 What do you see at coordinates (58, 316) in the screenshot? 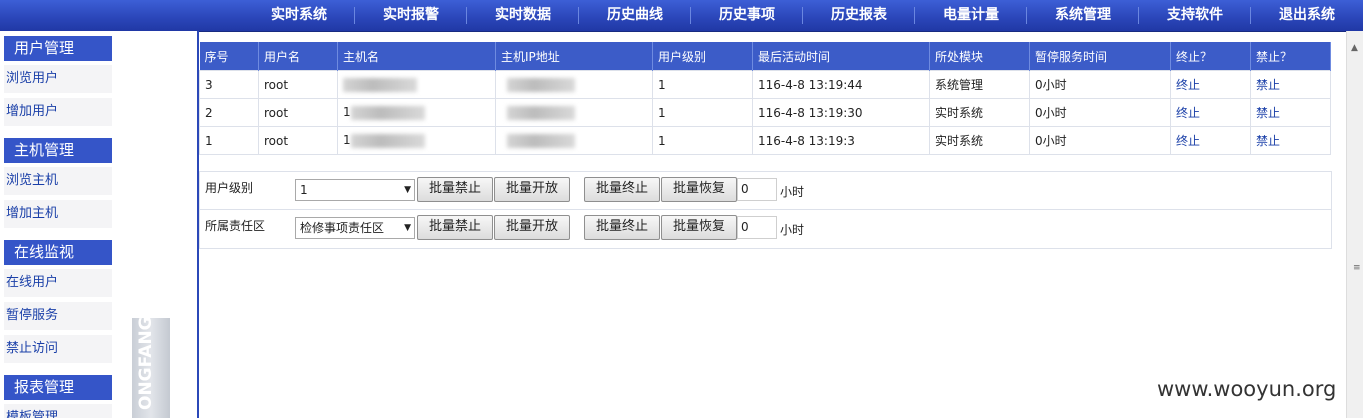
I see `sidebar-item-pause-service: 暂停服务` at bounding box center [58, 316].